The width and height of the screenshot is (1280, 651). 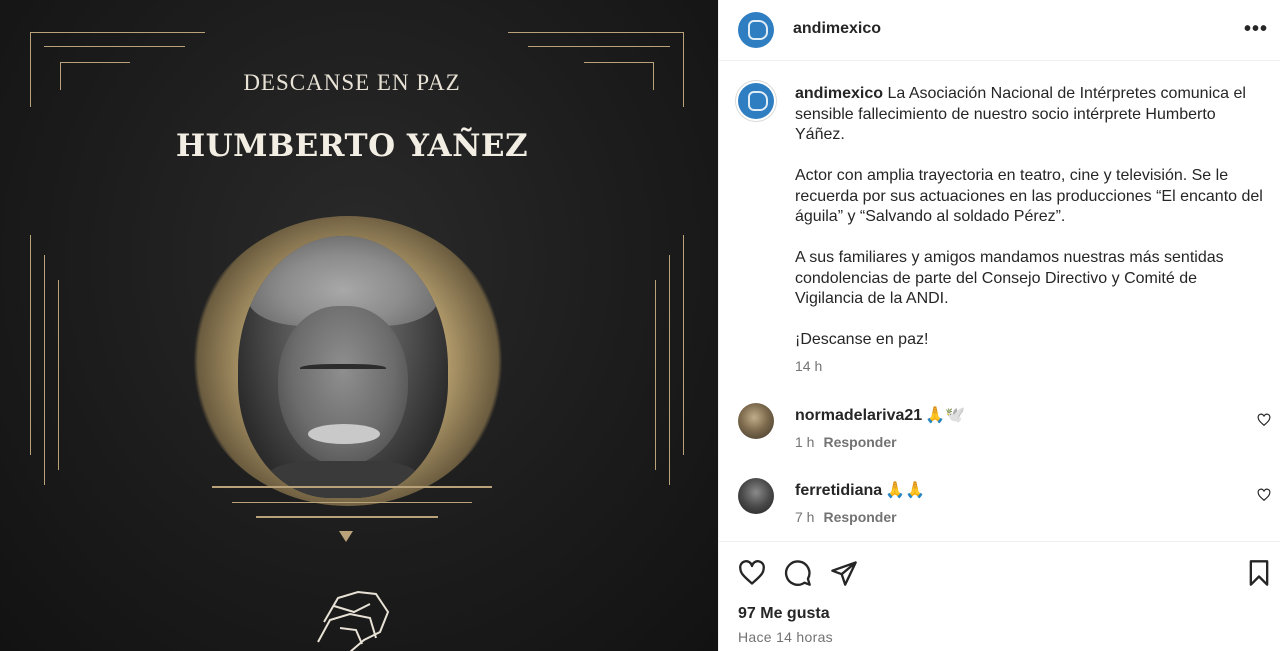 I want to click on post-header: andimexico •••, so click(x=999, y=30).